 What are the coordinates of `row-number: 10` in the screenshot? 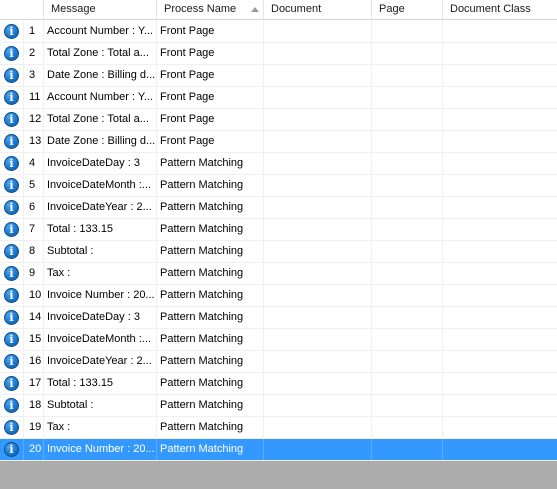 It's located at (34, 295).